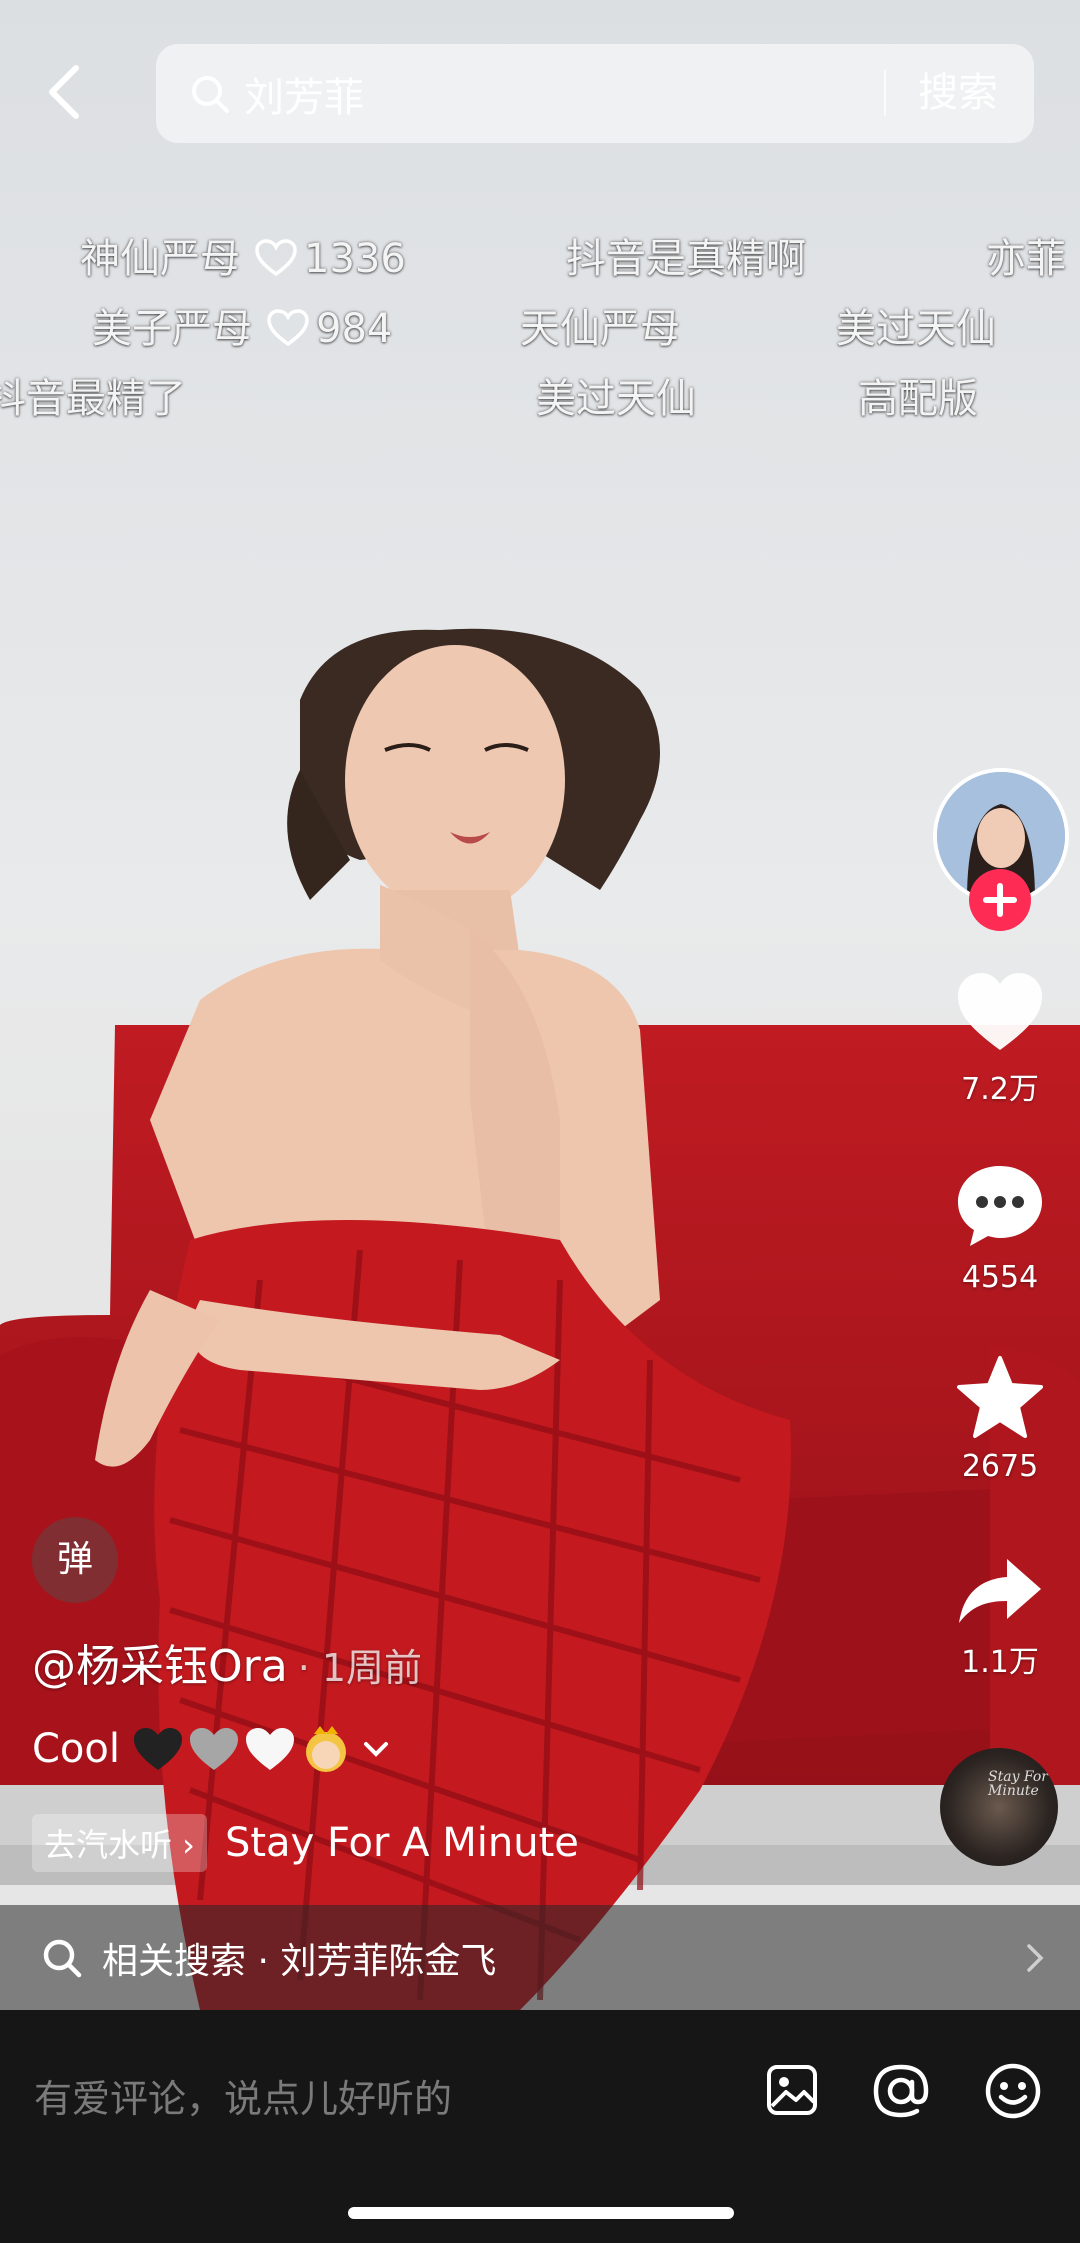 The height and width of the screenshot is (2243, 1080). I want to click on post-caption: Cool, so click(211, 1749).